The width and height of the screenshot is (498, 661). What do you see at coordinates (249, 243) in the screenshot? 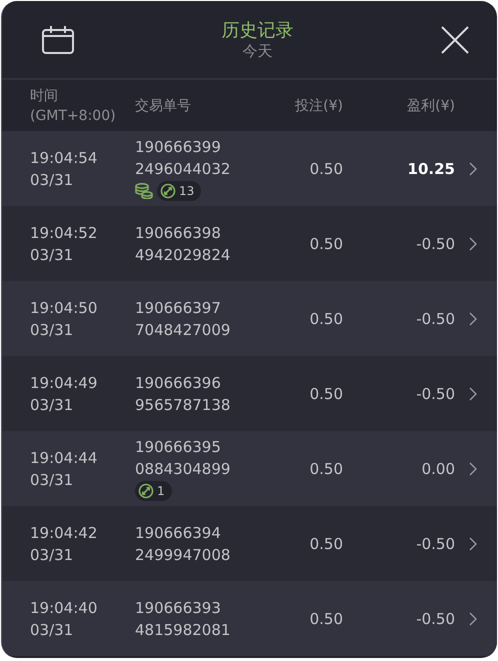
I see `table-row: 19:04:52 03/31 190666398 4942029824 0.50 -0.50` at bounding box center [249, 243].